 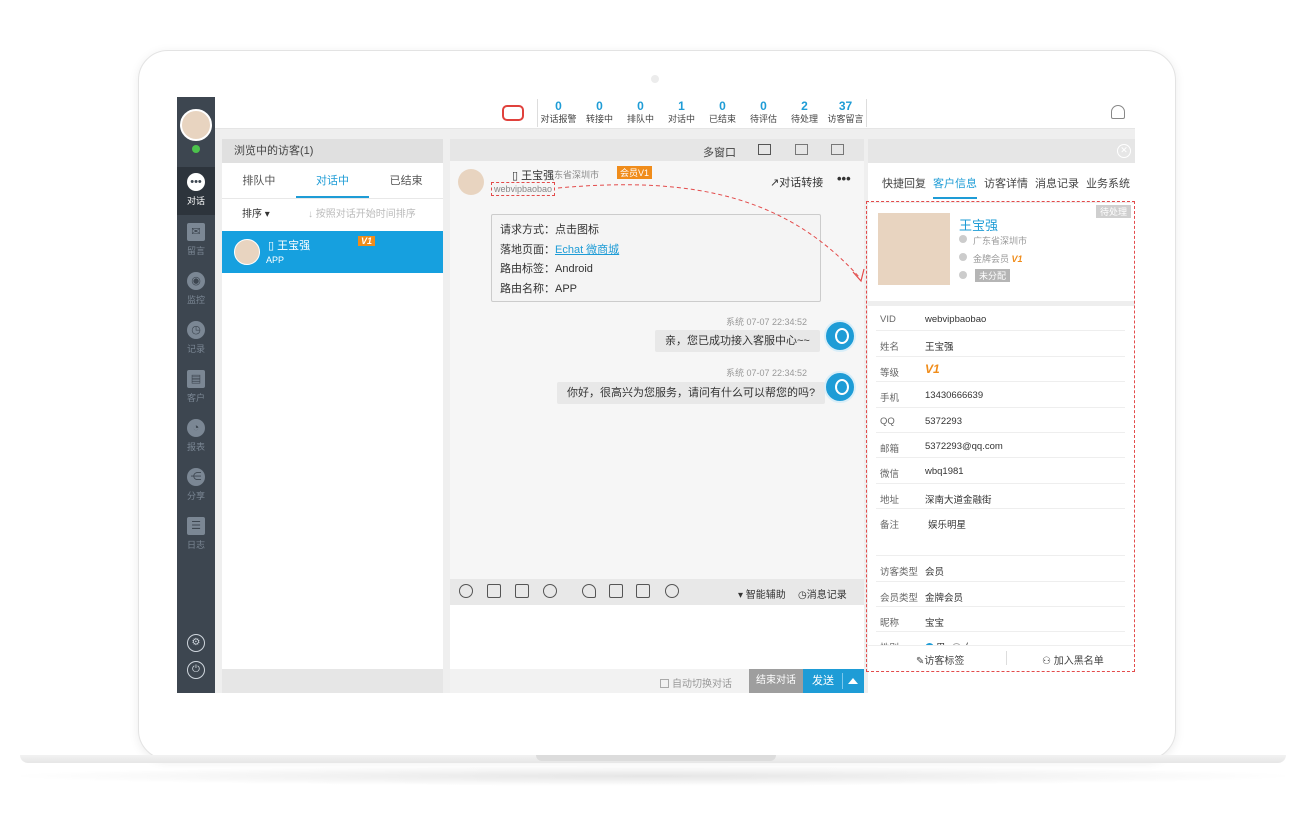 What do you see at coordinates (737, 341) in the screenshot?
I see `chat-message: 亲，您已成功接入客服中心~~` at bounding box center [737, 341].